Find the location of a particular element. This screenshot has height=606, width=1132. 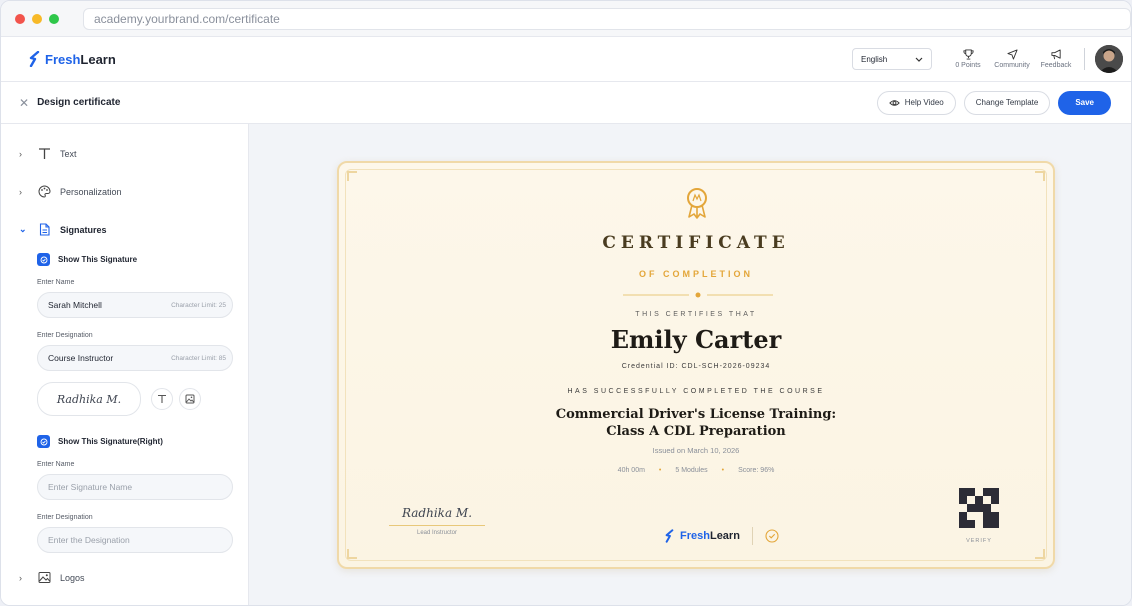

right-signature-designation-input: Enter the Designation is located at coordinates (135, 540).